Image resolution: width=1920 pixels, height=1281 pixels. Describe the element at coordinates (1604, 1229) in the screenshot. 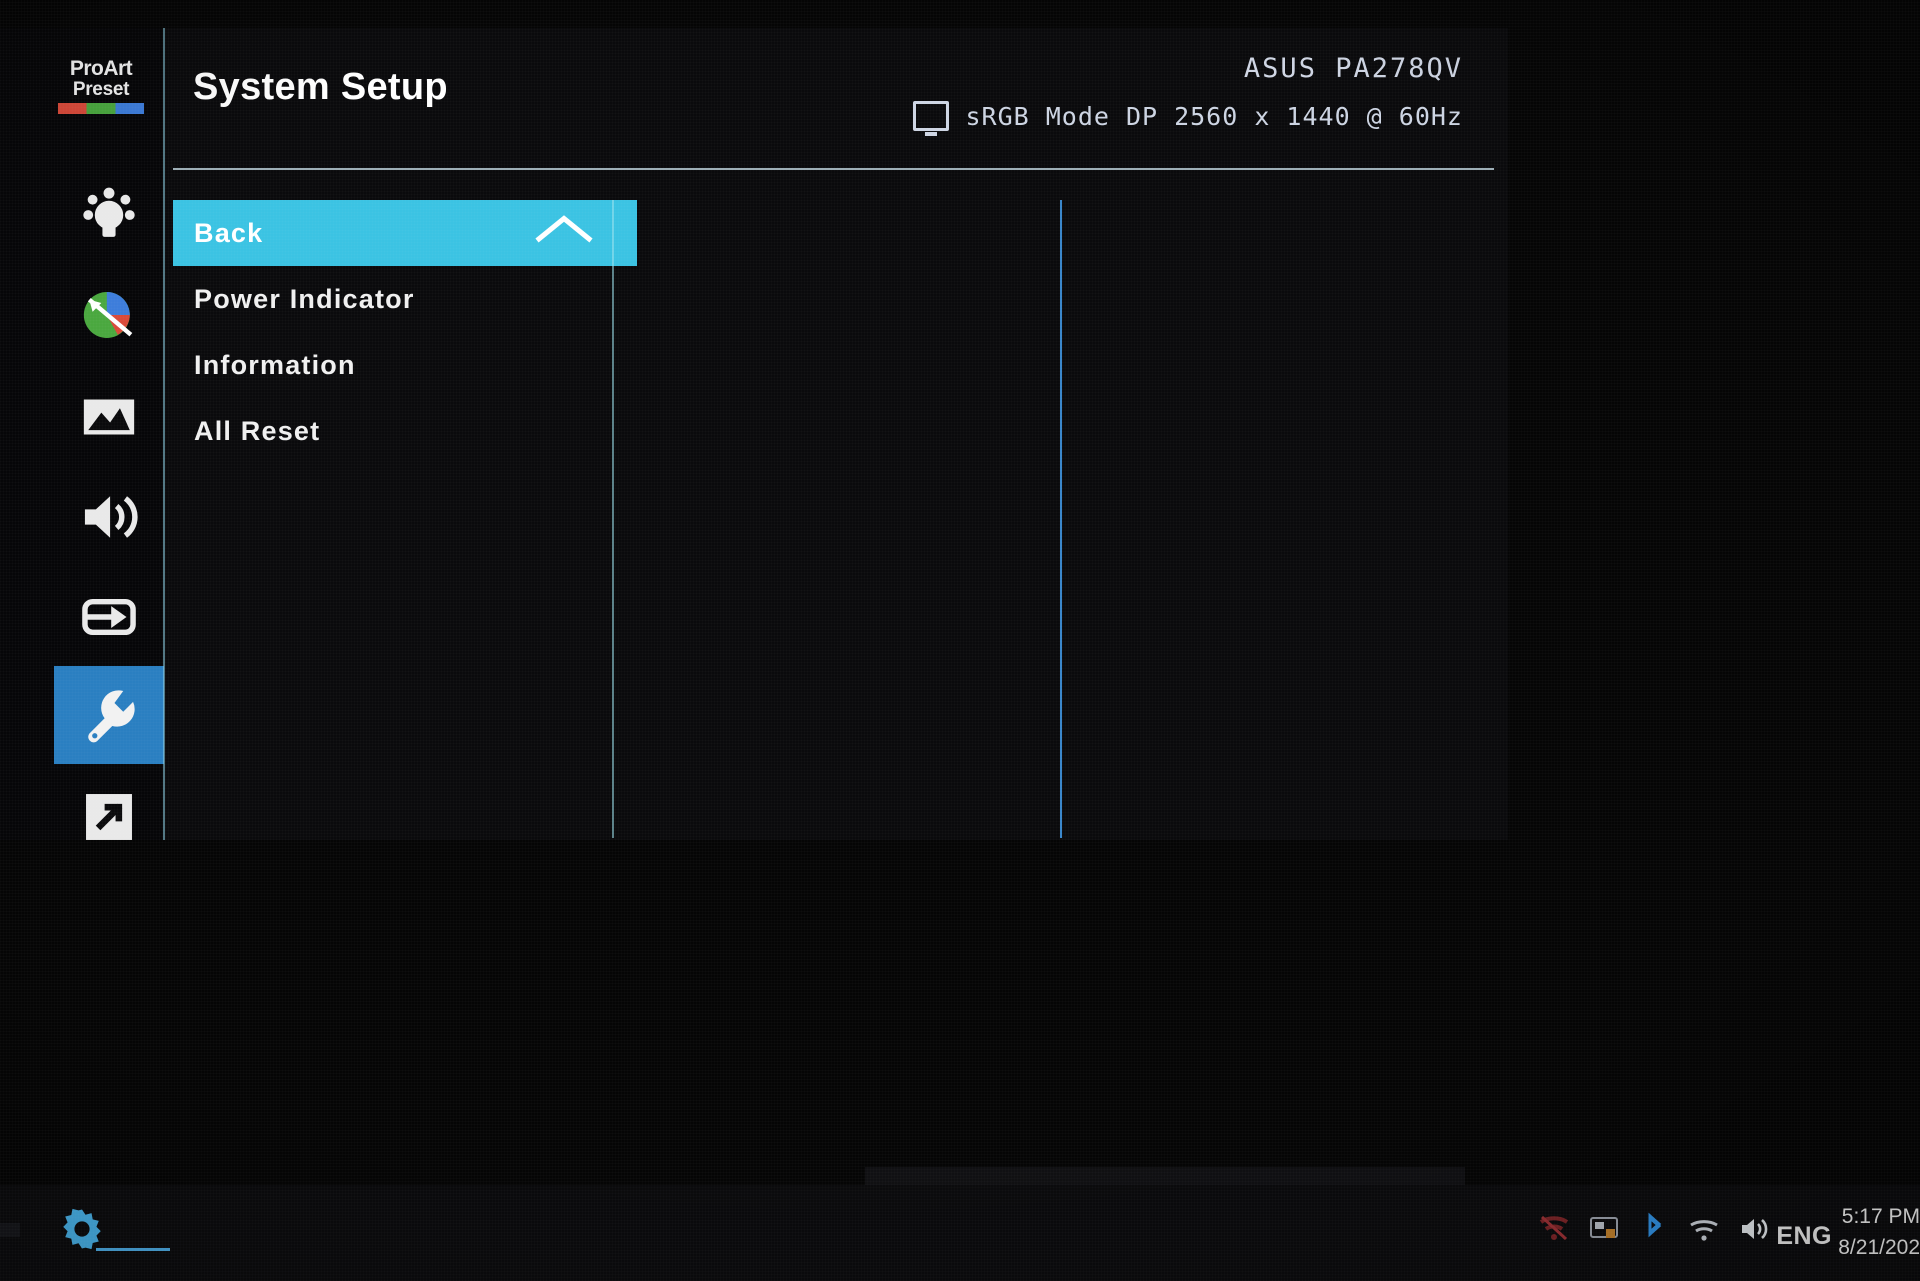

I see `display-settings-icon` at that location.